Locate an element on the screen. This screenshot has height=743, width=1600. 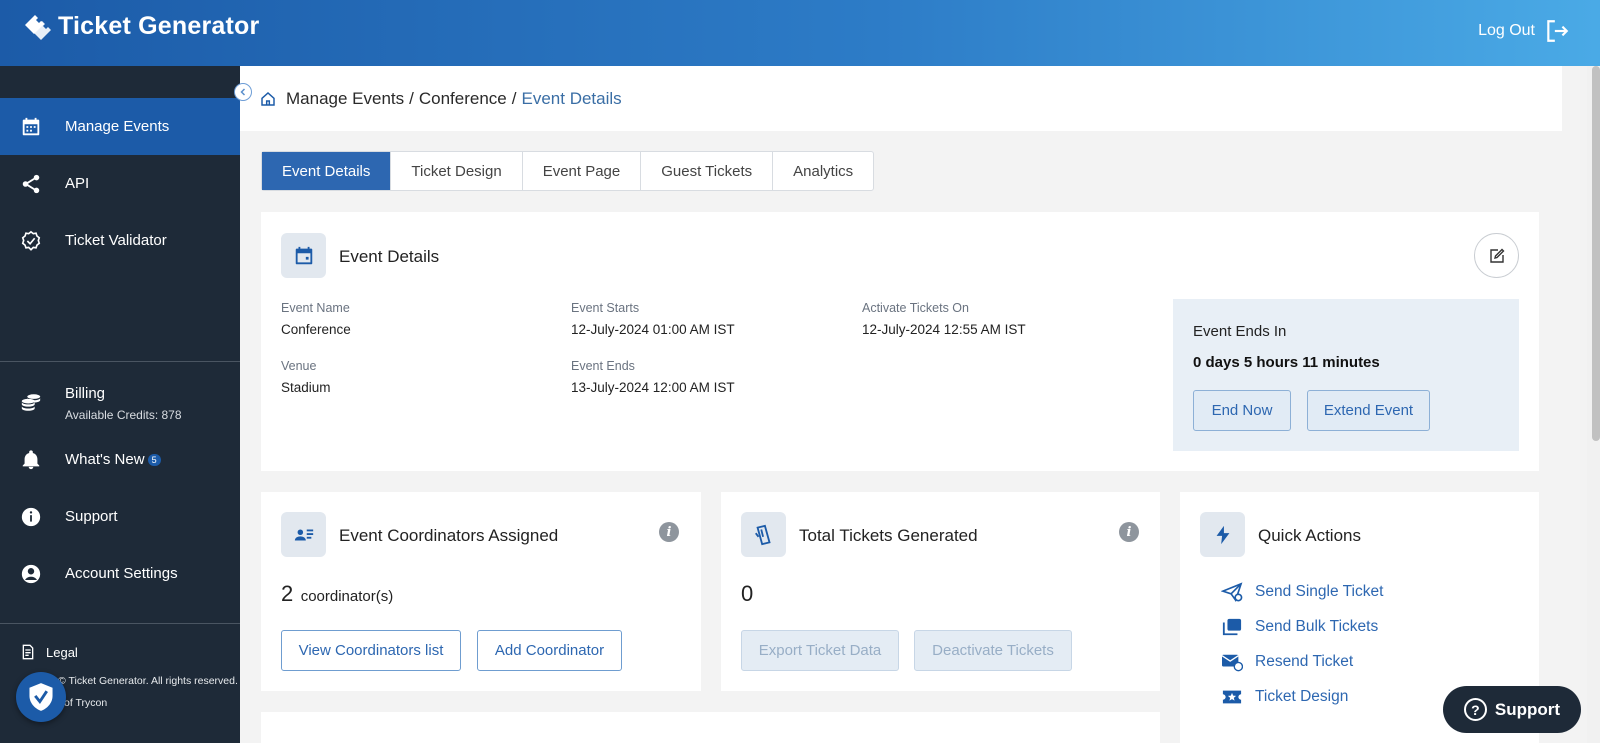
ticket-star-icon is located at coordinates (1232, 697).